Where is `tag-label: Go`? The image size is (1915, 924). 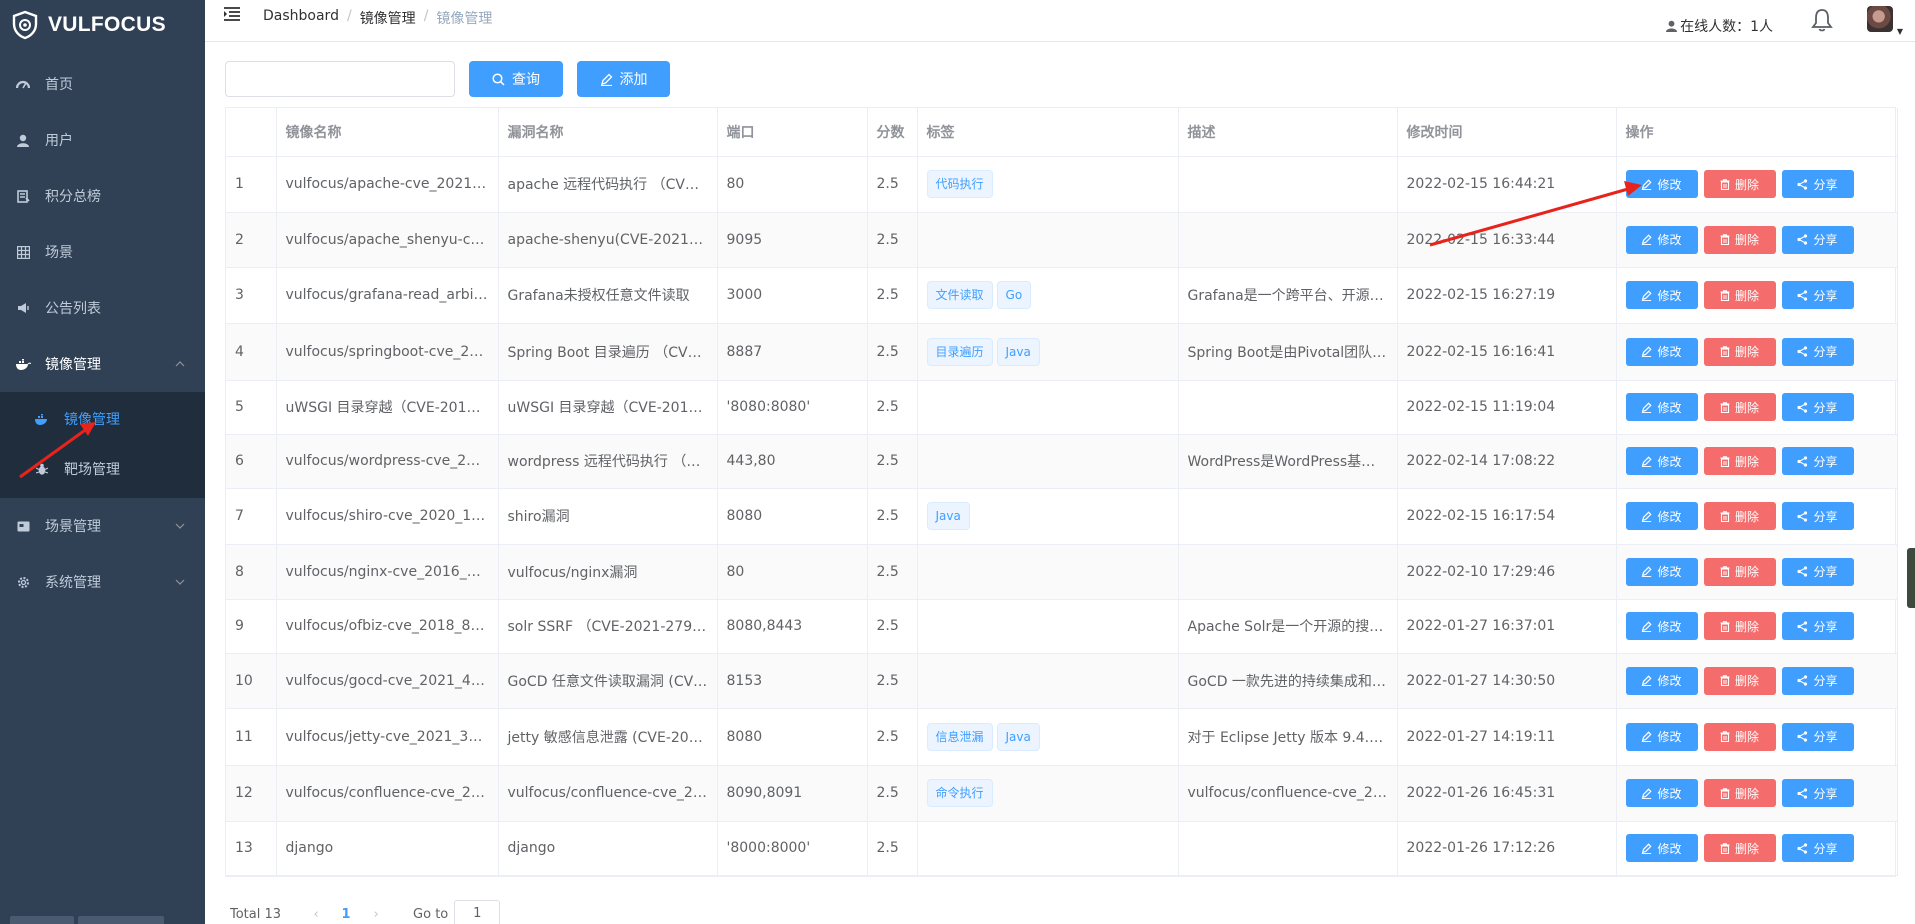 tag-label: Go is located at coordinates (1014, 295).